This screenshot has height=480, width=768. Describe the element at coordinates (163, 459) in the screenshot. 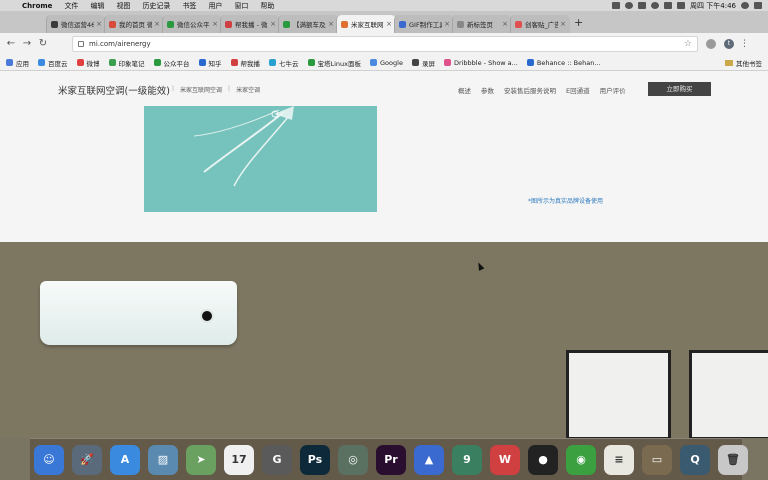

I see `dock-preview-icon: ▨` at that location.